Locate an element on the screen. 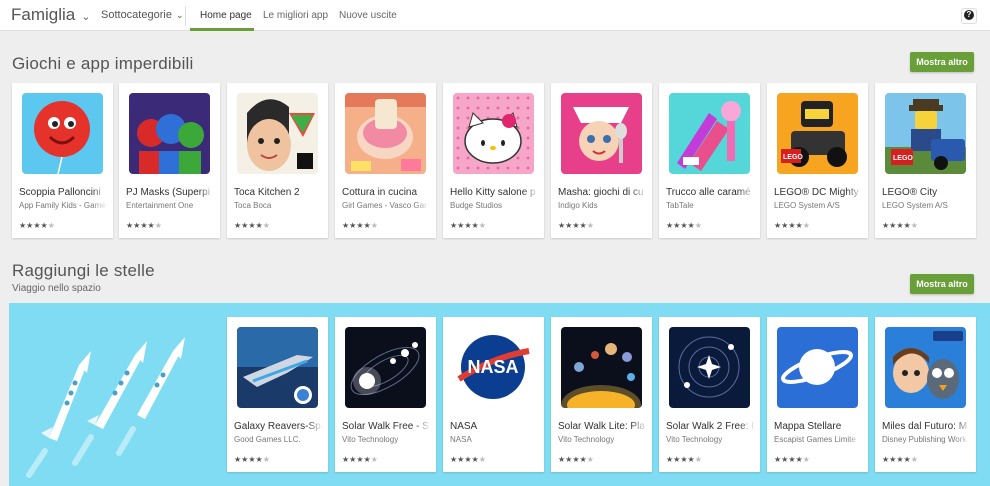 This screenshot has width=990, height=486. svg-text: NASA is located at coordinates (492, 367).